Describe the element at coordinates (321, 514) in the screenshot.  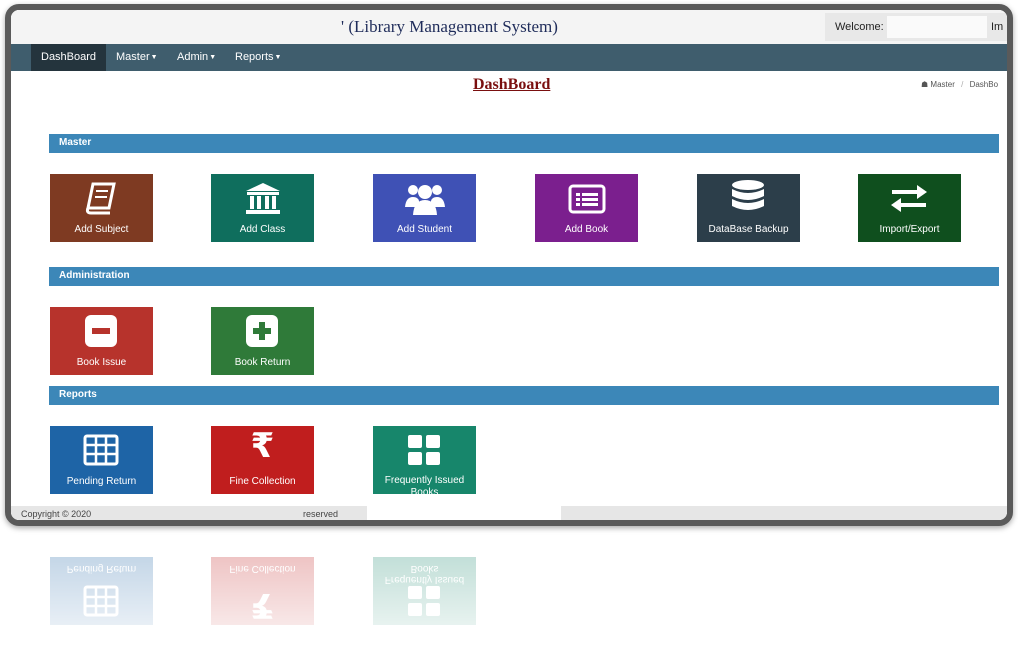
I see `reserved-text: reserved` at that location.